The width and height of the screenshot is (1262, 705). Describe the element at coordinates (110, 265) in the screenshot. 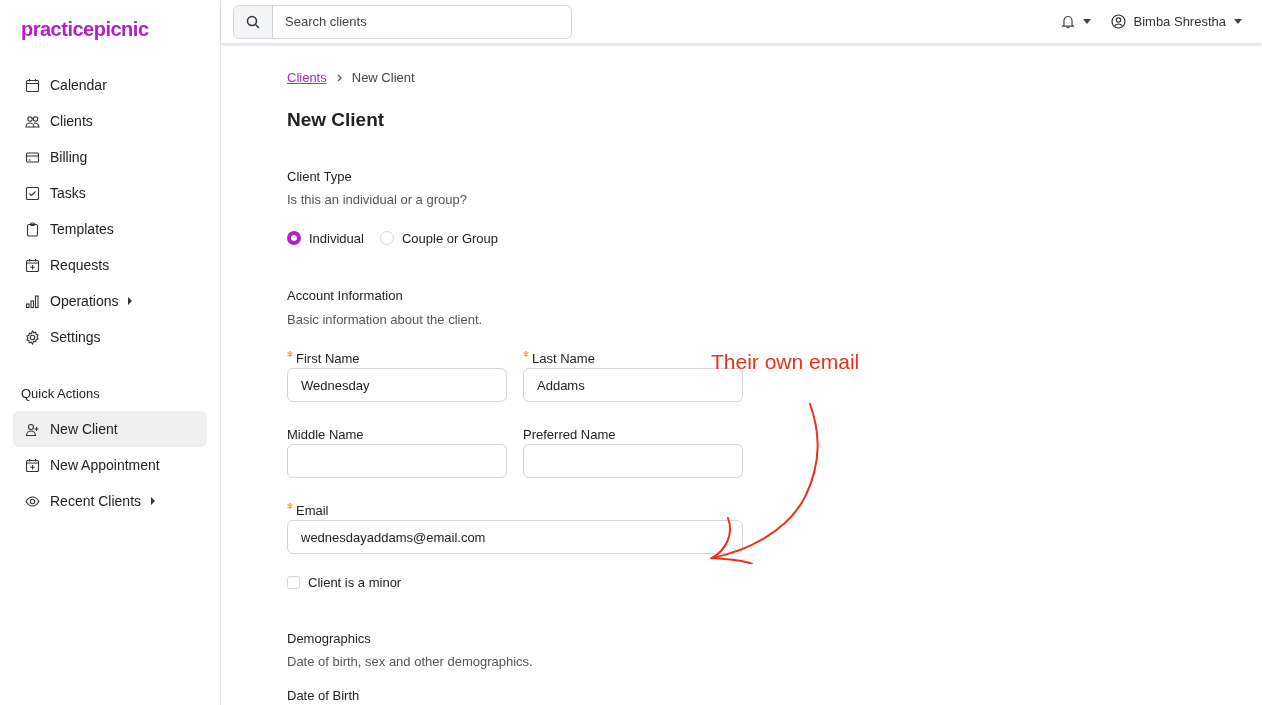

I see `nav-item: Requests` at that location.